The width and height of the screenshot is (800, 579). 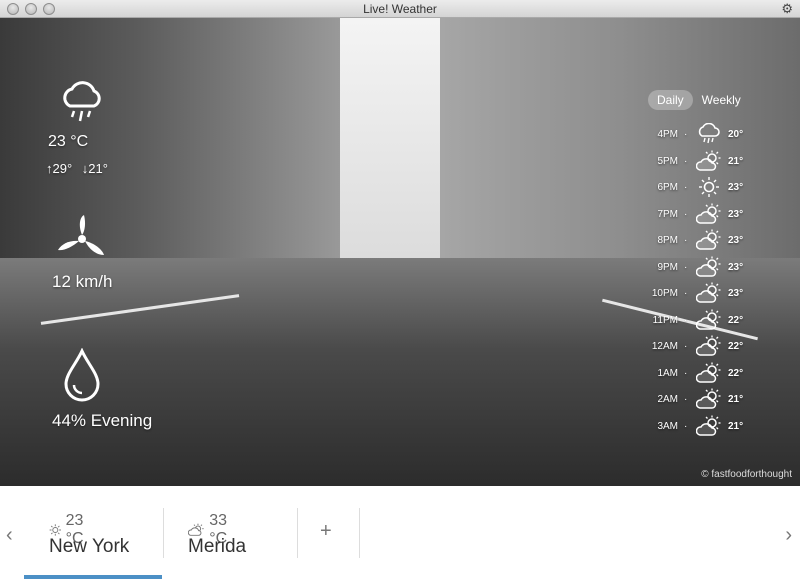 I want to click on tab-weekly: Weekly, so click(x=721, y=100).